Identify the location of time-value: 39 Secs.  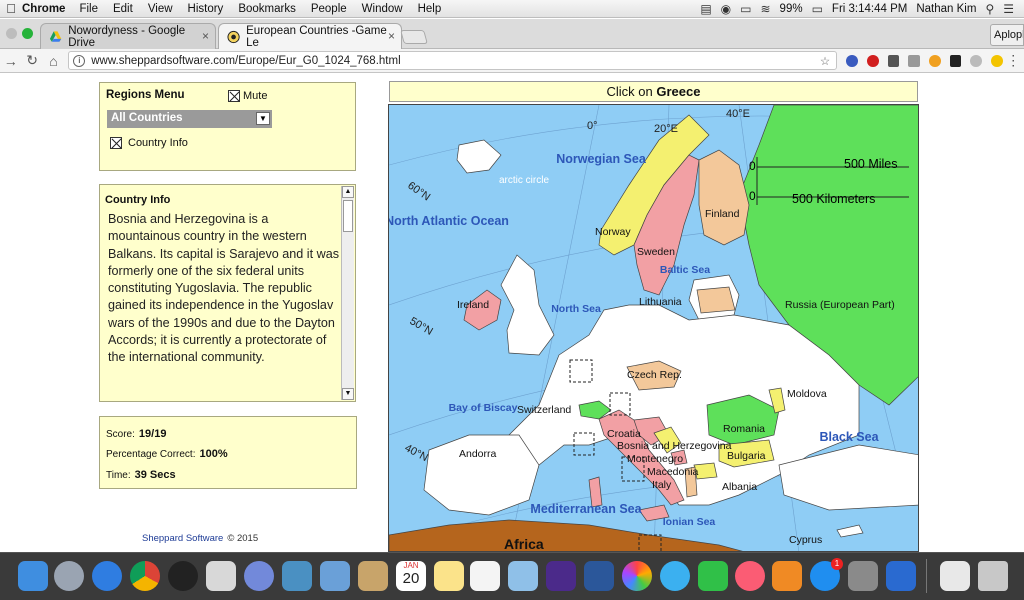
(155, 475).